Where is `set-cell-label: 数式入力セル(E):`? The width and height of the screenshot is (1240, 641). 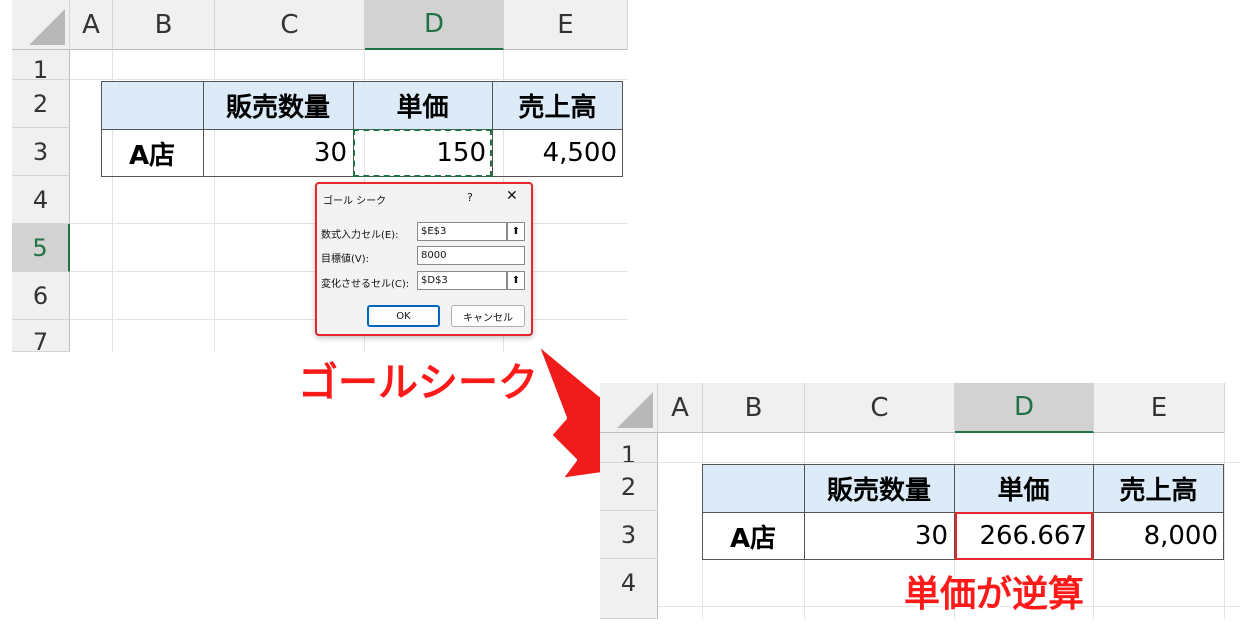 set-cell-label: 数式入力セル(E): is located at coordinates (360, 235).